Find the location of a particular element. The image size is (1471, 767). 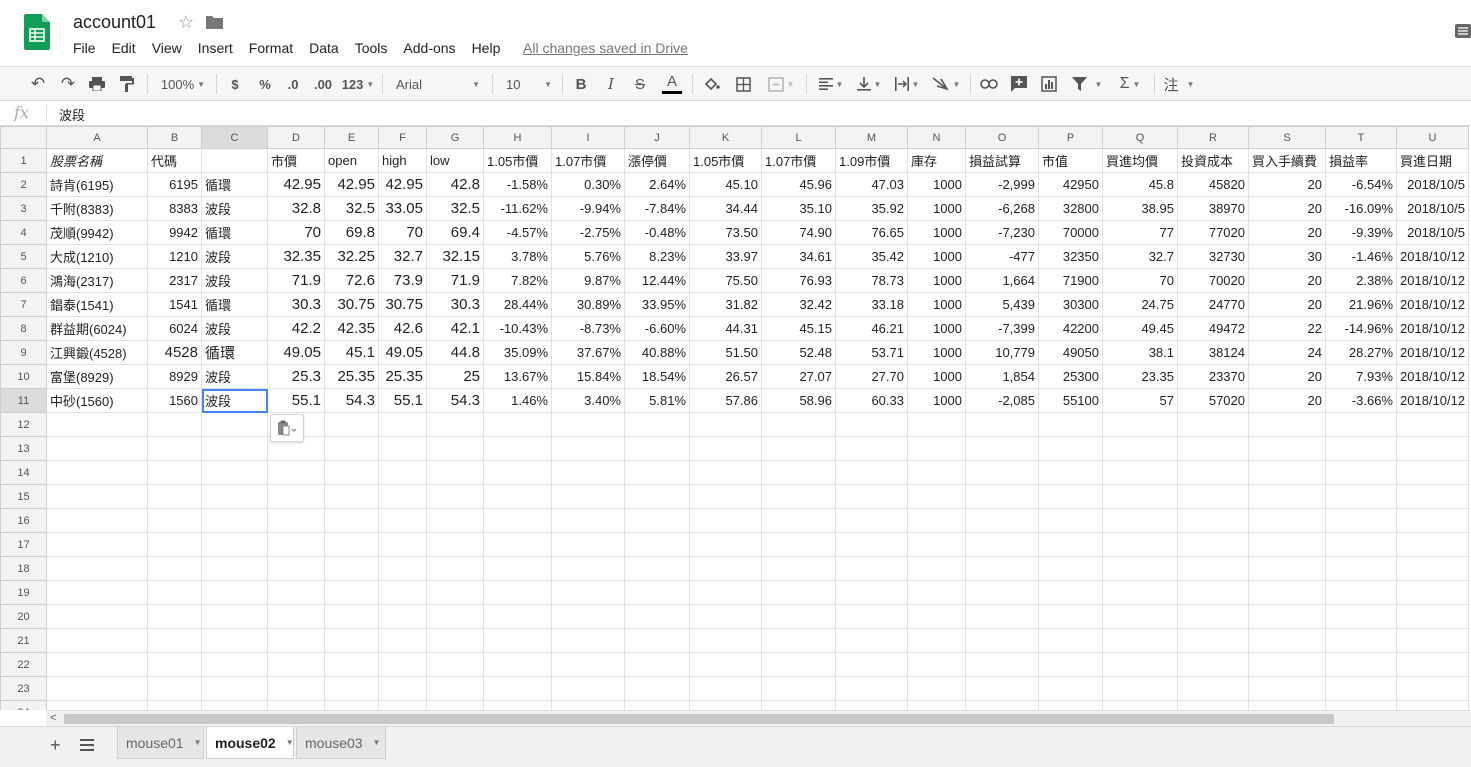

data-cell: 31.82 is located at coordinates (725, 304).